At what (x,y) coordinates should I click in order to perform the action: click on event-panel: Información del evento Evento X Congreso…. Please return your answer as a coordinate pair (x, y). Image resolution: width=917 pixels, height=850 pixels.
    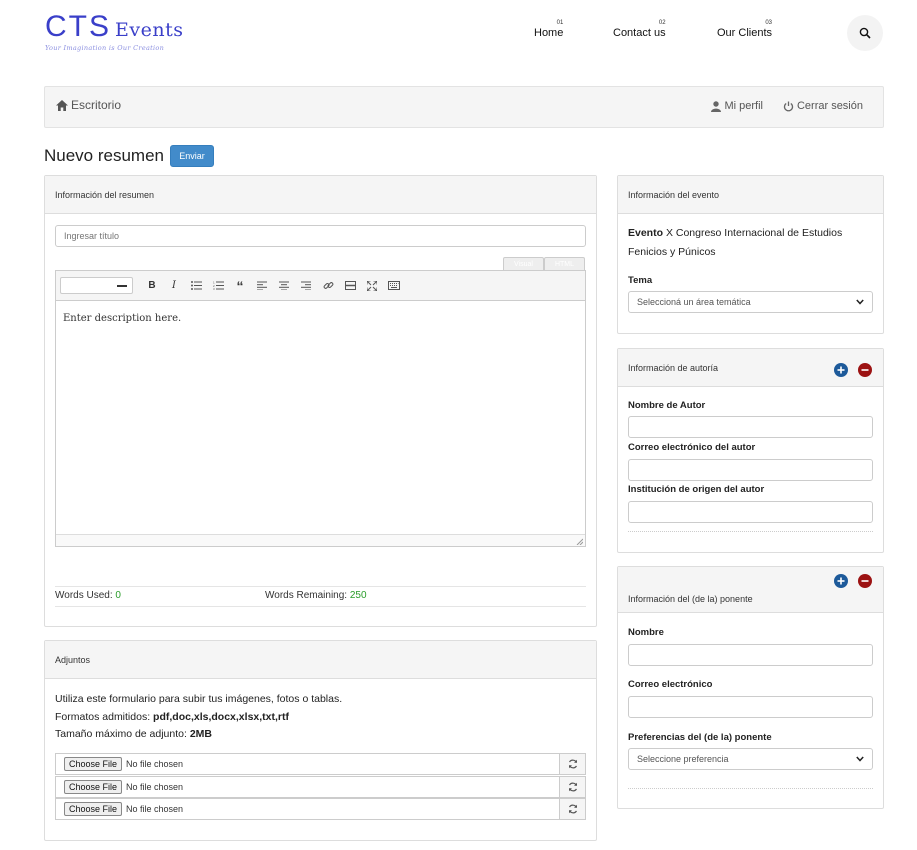
    Looking at the image, I should click on (750, 254).